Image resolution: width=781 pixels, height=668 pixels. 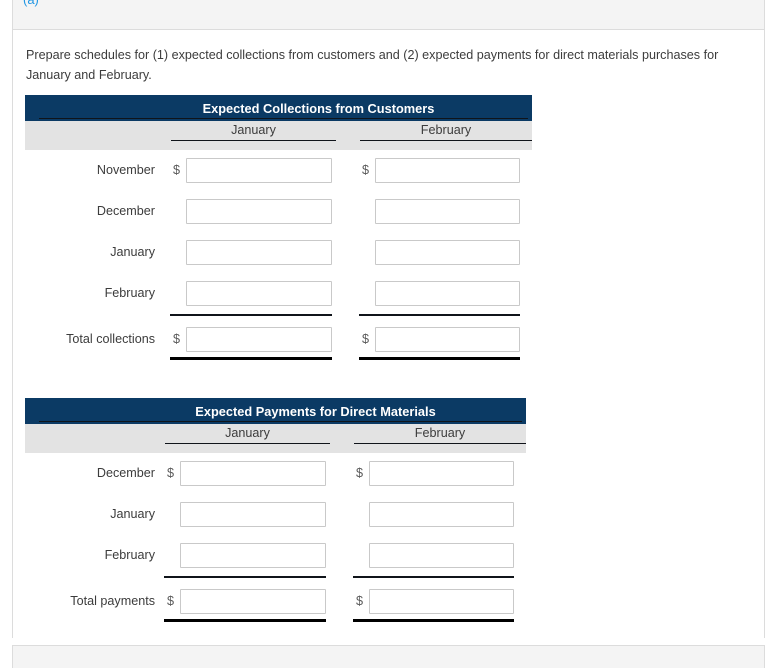 What do you see at coordinates (110, 339) in the screenshot?
I see `row-label: Total collections` at bounding box center [110, 339].